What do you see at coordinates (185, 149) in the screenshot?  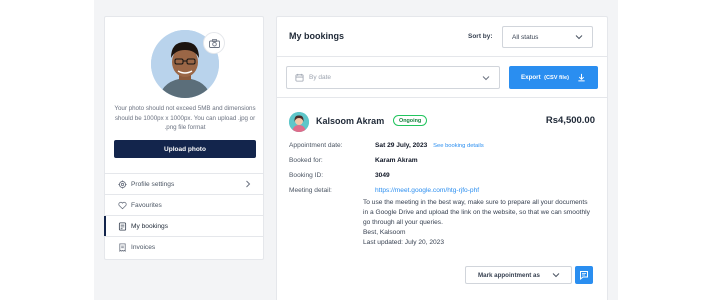 I see `upload-photo-button: Upload photo` at bounding box center [185, 149].